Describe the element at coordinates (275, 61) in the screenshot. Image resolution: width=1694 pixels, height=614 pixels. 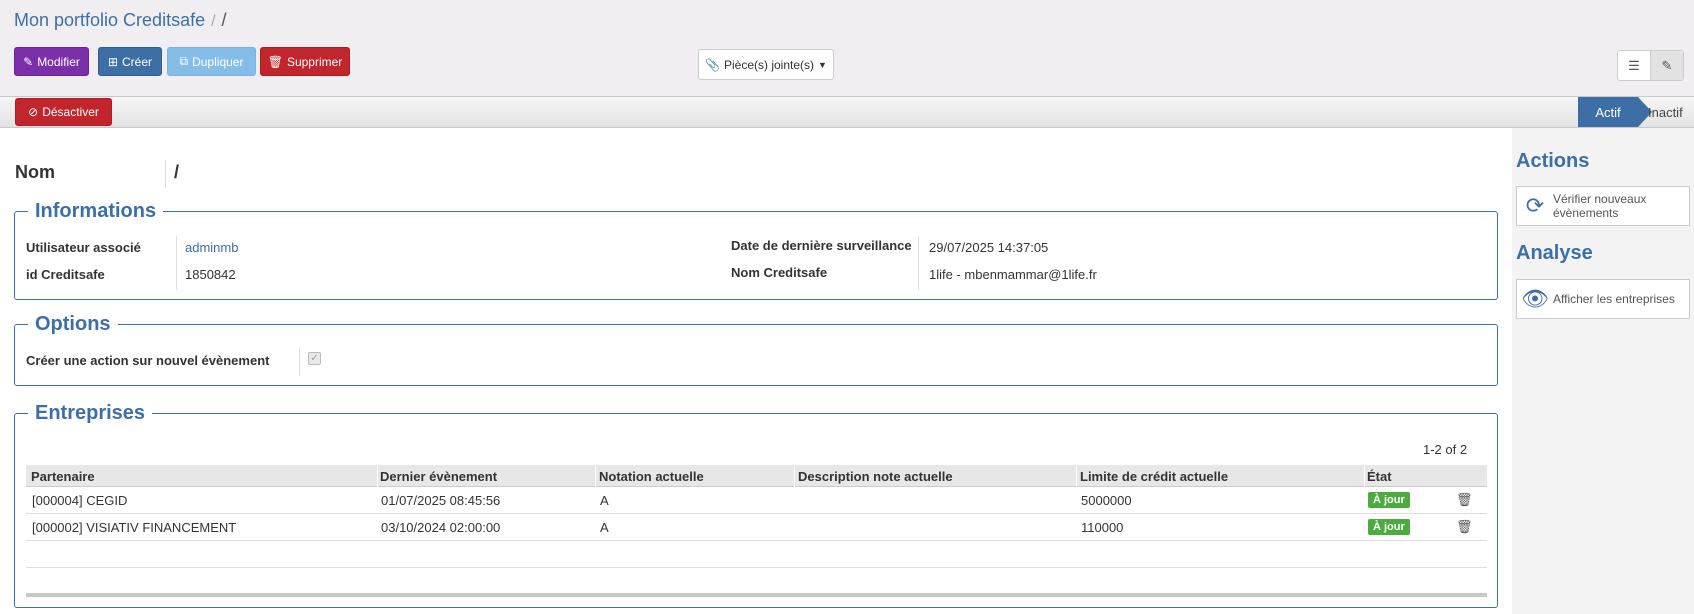
I see `trash-icon: 🗑` at that location.